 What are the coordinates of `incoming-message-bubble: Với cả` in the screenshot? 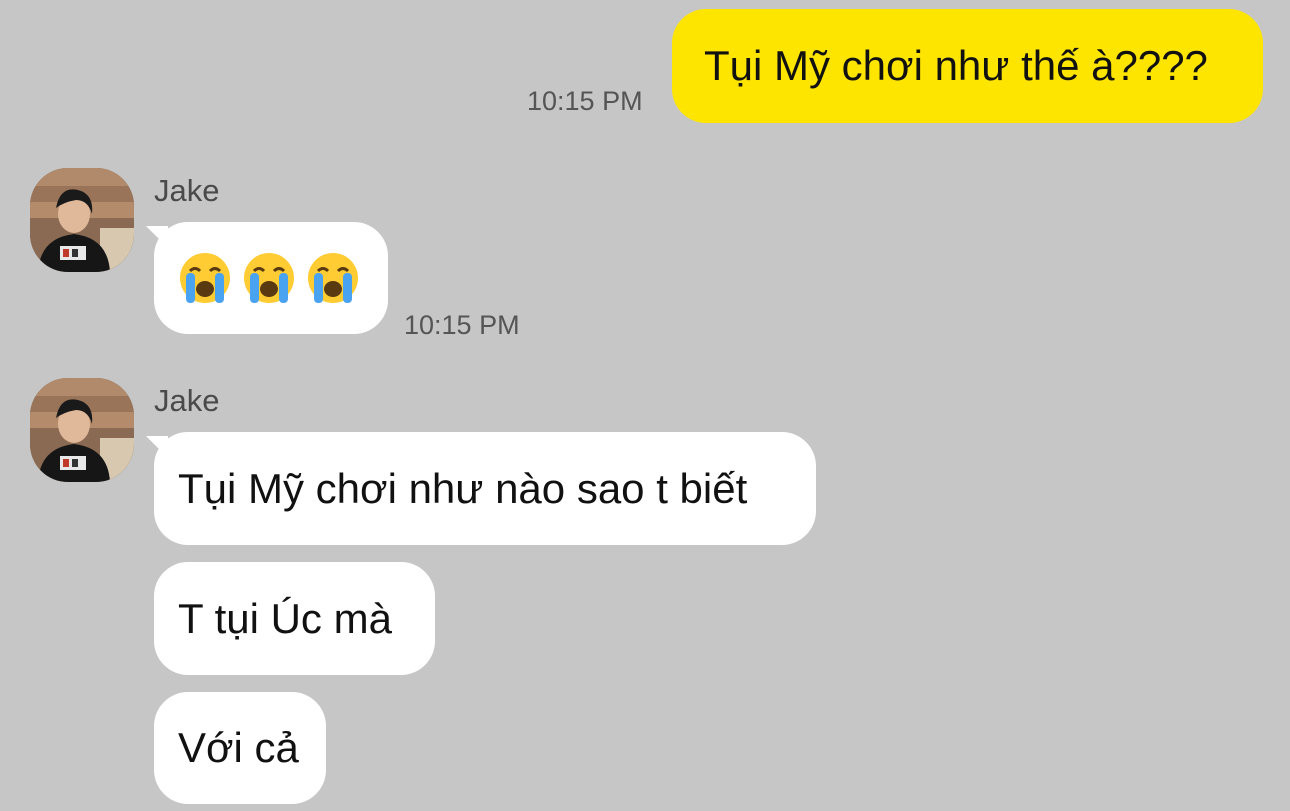 It's located at (240, 748).